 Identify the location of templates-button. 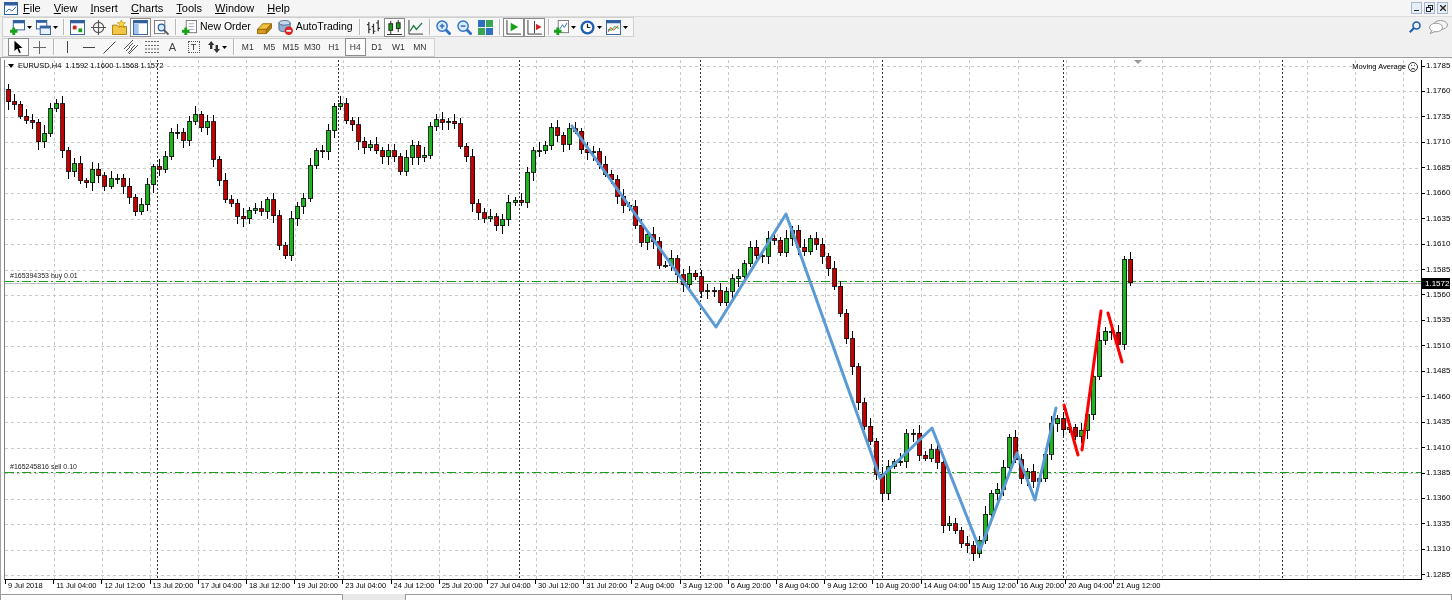
(616, 27).